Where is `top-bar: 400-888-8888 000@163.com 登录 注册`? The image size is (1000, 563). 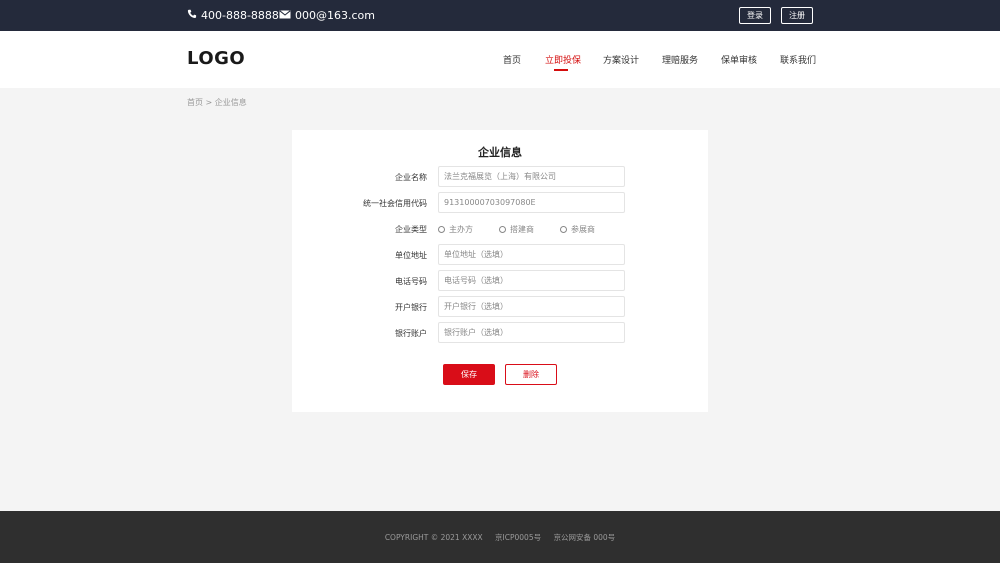
top-bar: 400-888-8888 000@163.com 登录 注册 is located at coordinates (500, 15).